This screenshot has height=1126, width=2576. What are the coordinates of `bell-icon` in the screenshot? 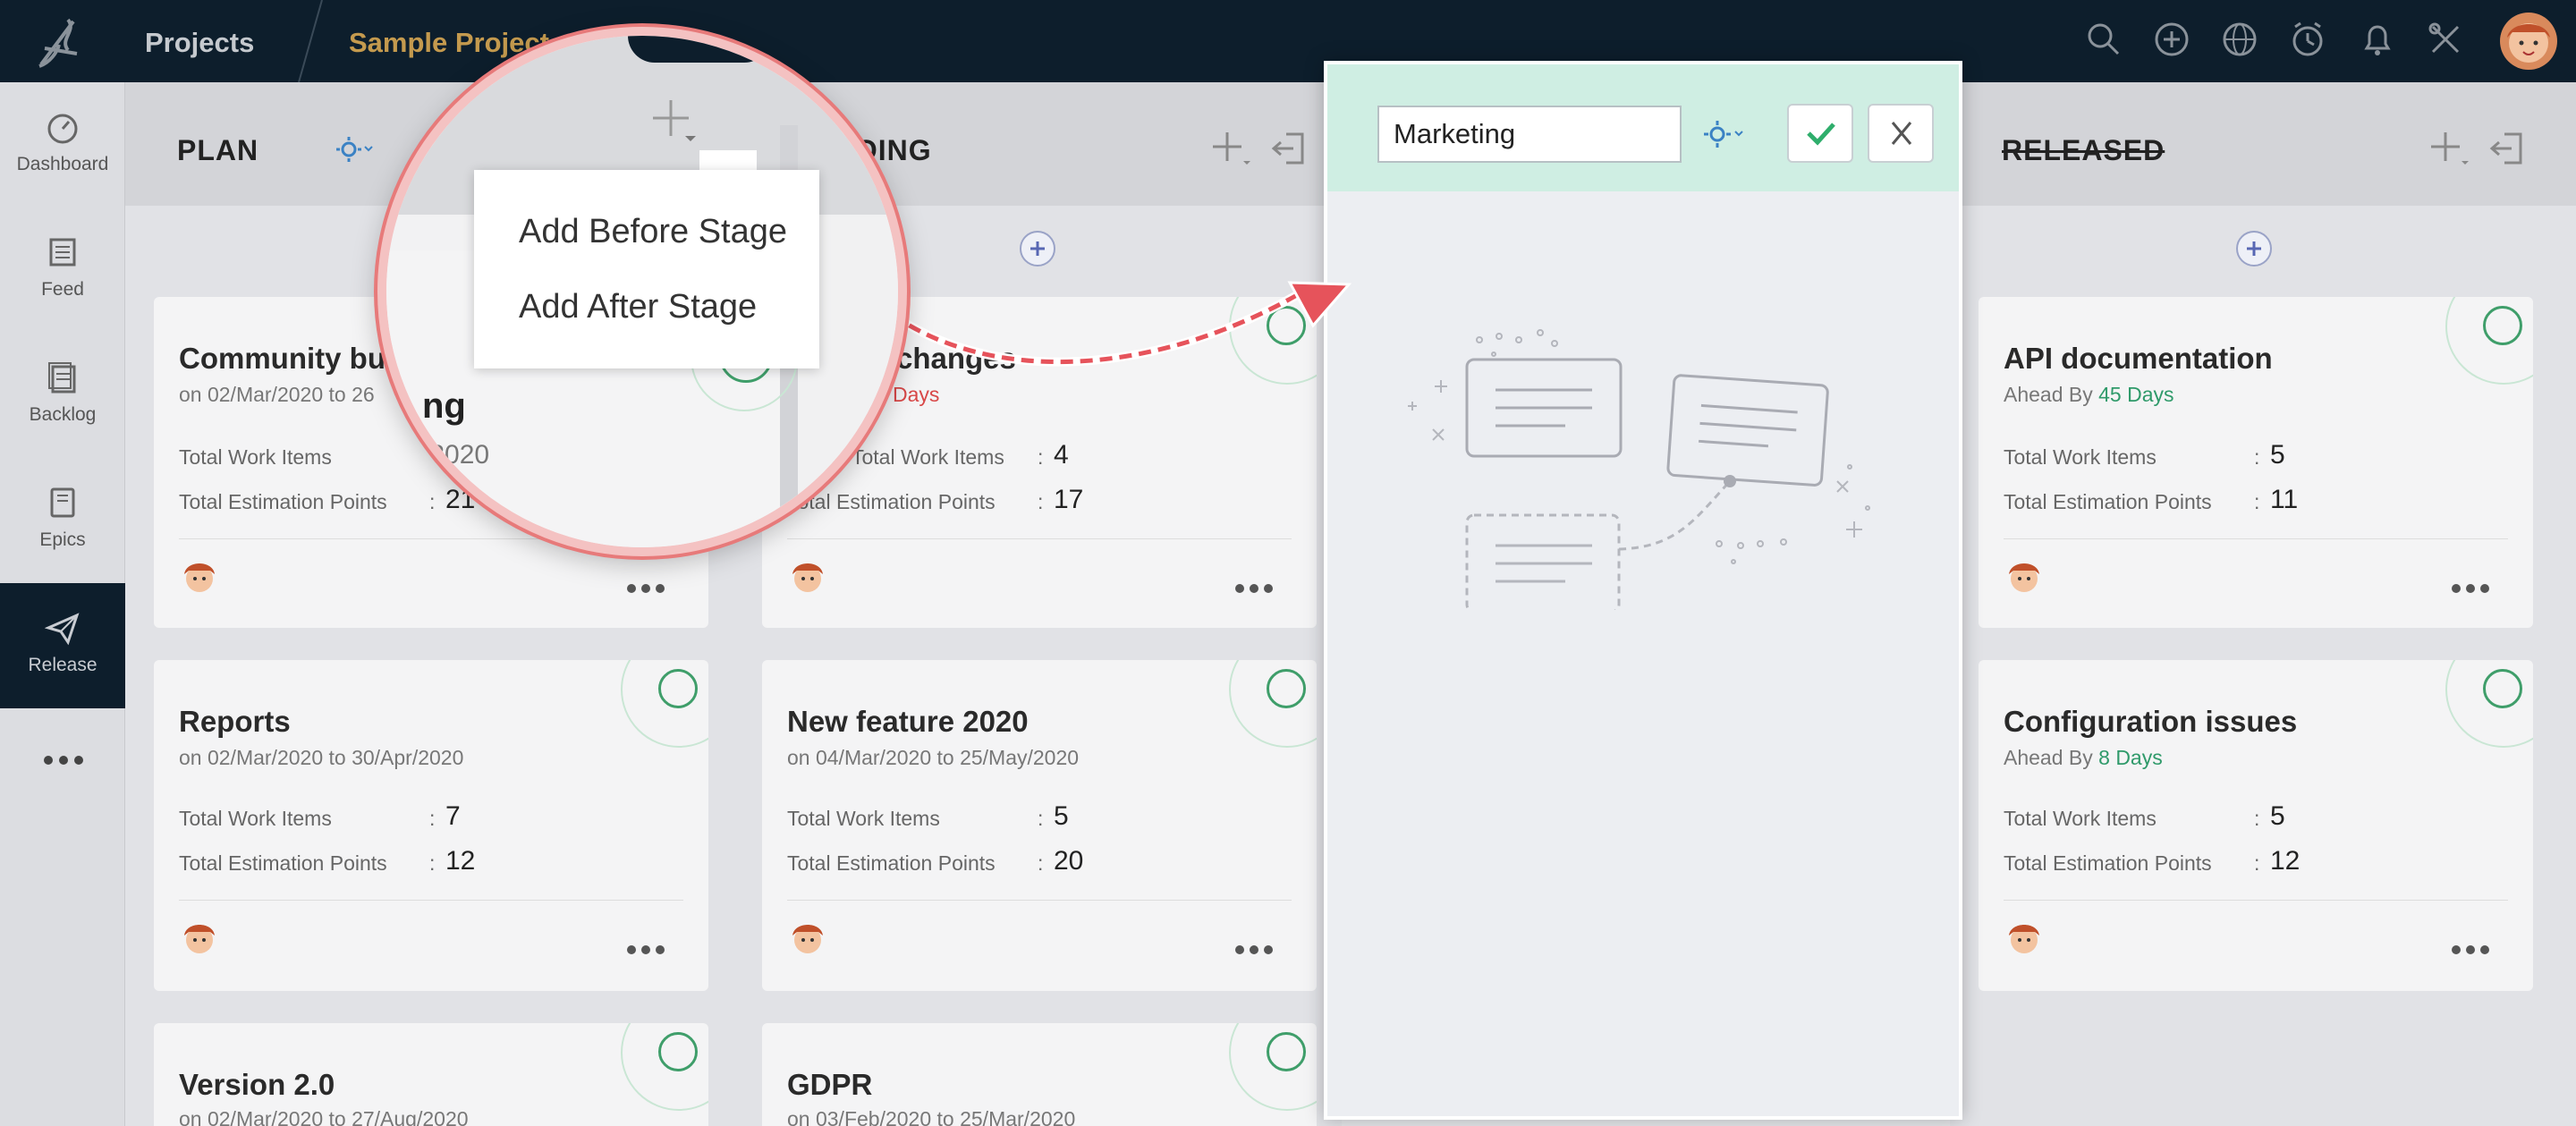 It's located at (2377, 39).